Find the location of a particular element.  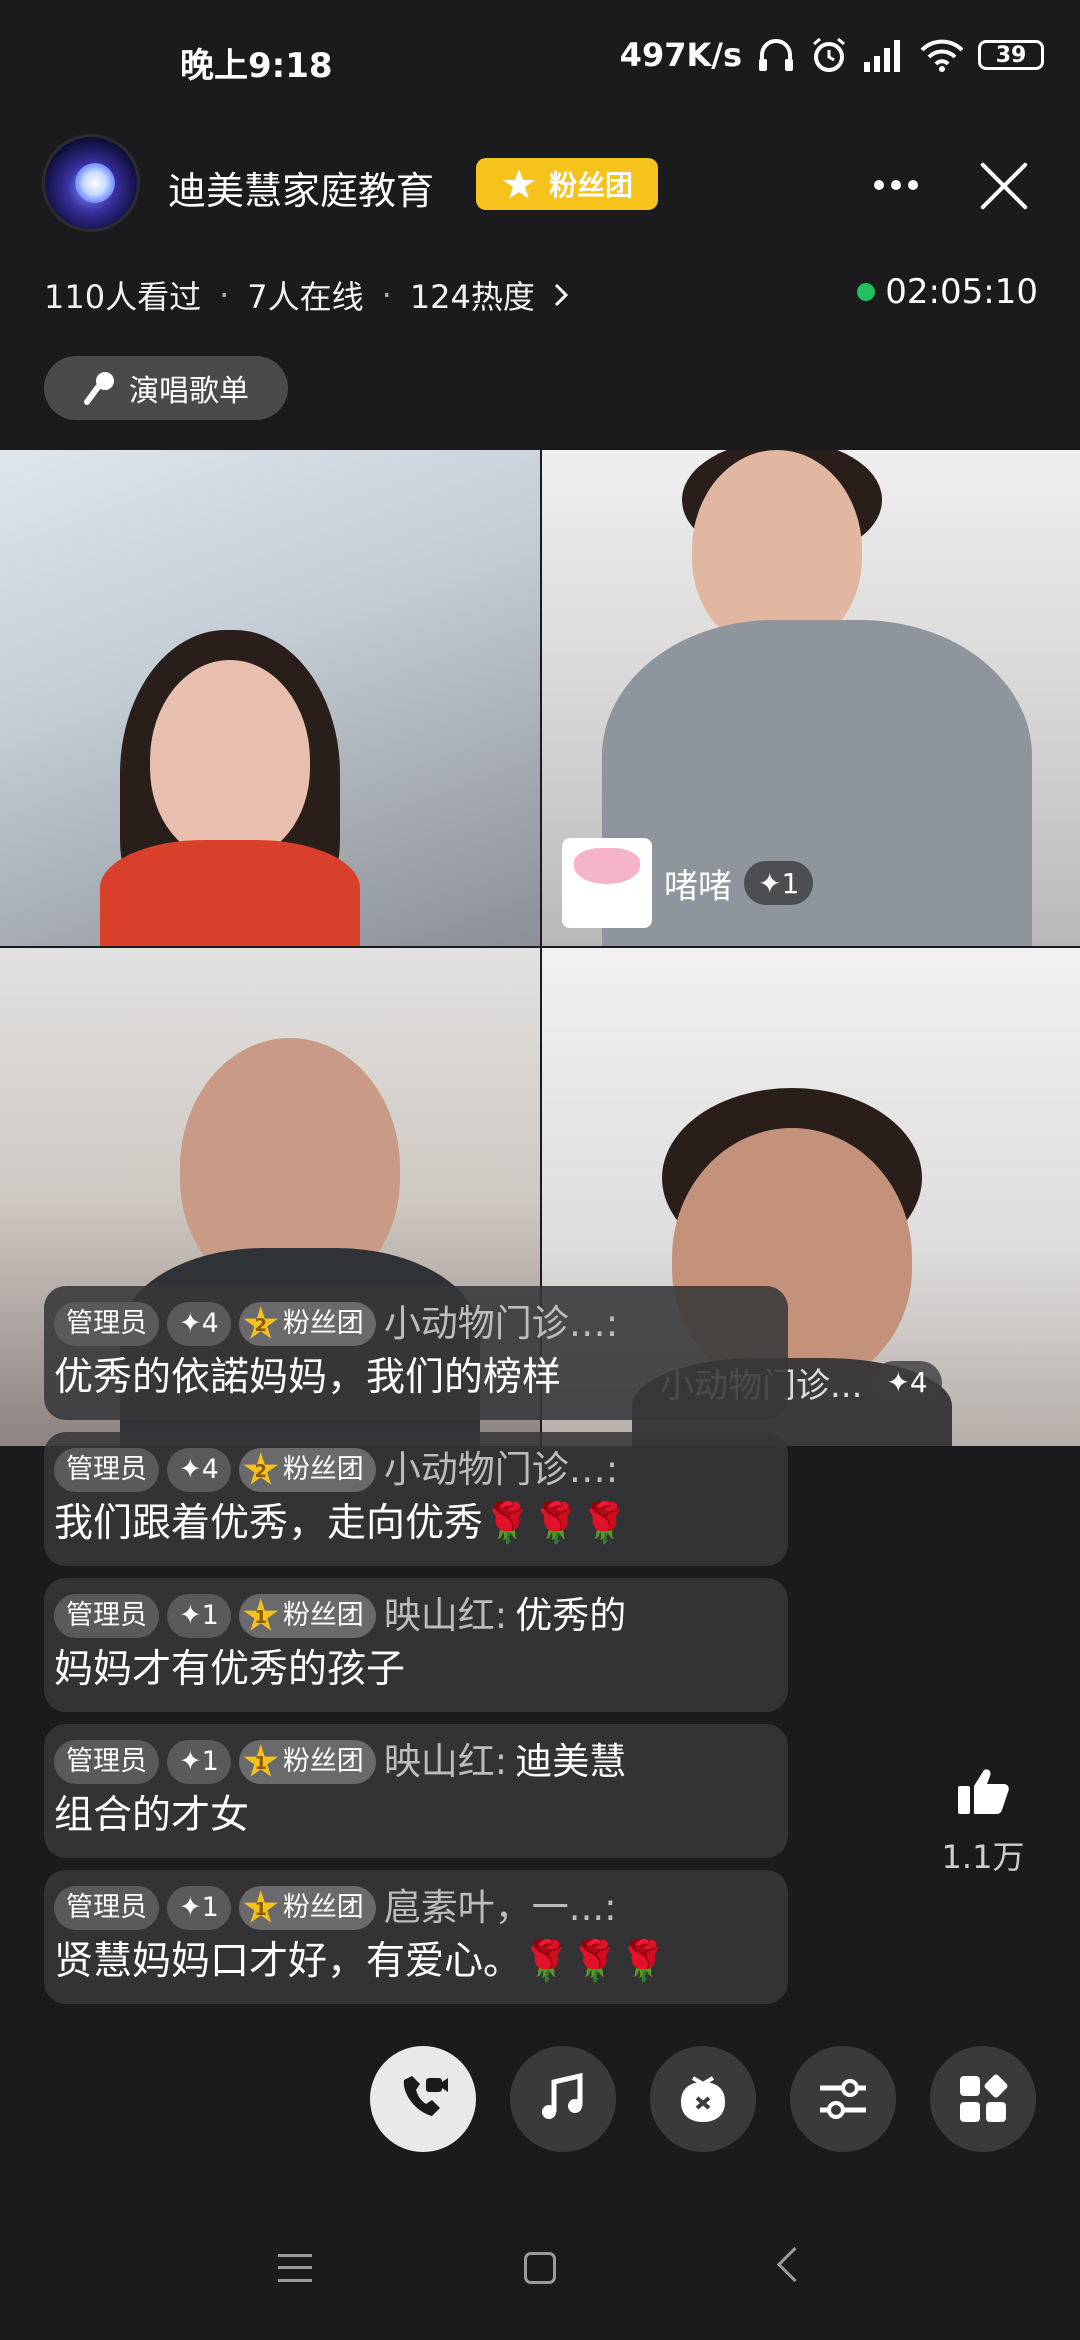

video-call-icon is located at coordinates (425, 2096).